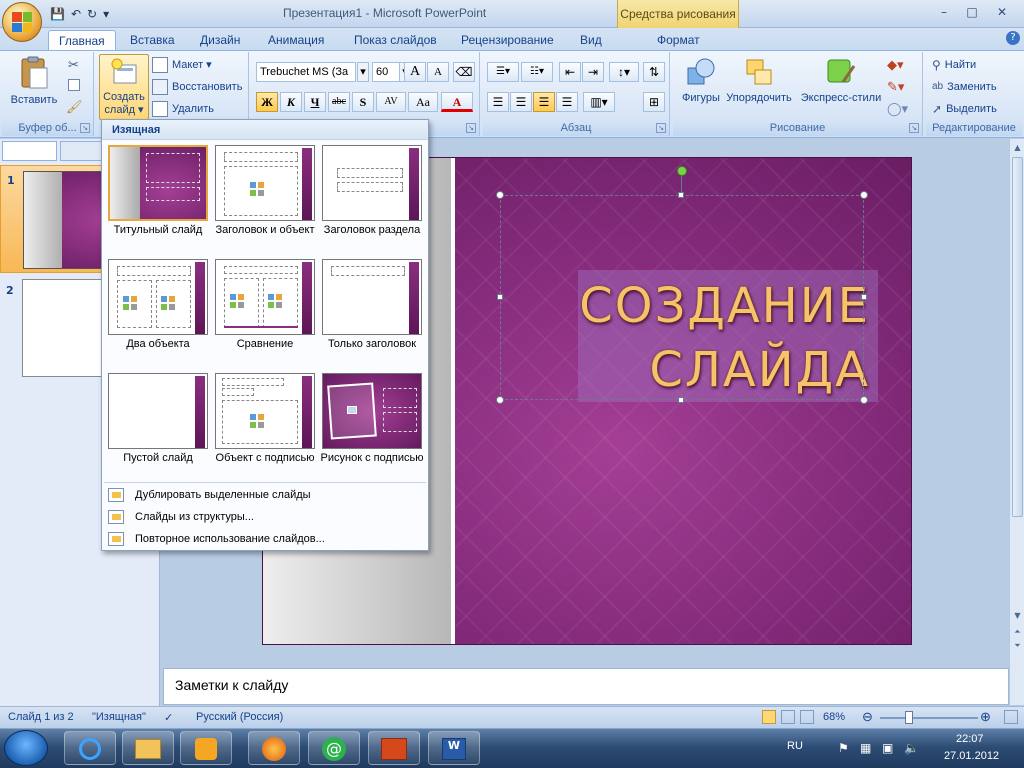 The width and height of the screenshot is (1024, 768). Describe the element at coordinates (158, 428) in the screenshot. I see `layout-blank: Пустой слайд` at that location.